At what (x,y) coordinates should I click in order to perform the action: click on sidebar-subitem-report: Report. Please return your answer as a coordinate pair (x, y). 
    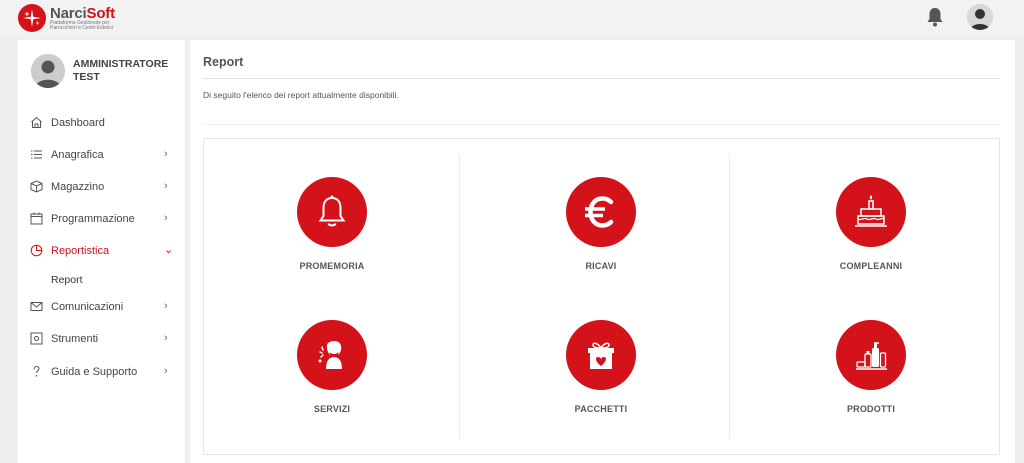
    Looking at the image, I should click on (67, 280).